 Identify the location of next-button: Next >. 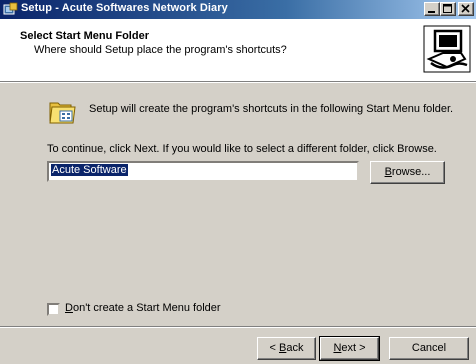
(349, 348).